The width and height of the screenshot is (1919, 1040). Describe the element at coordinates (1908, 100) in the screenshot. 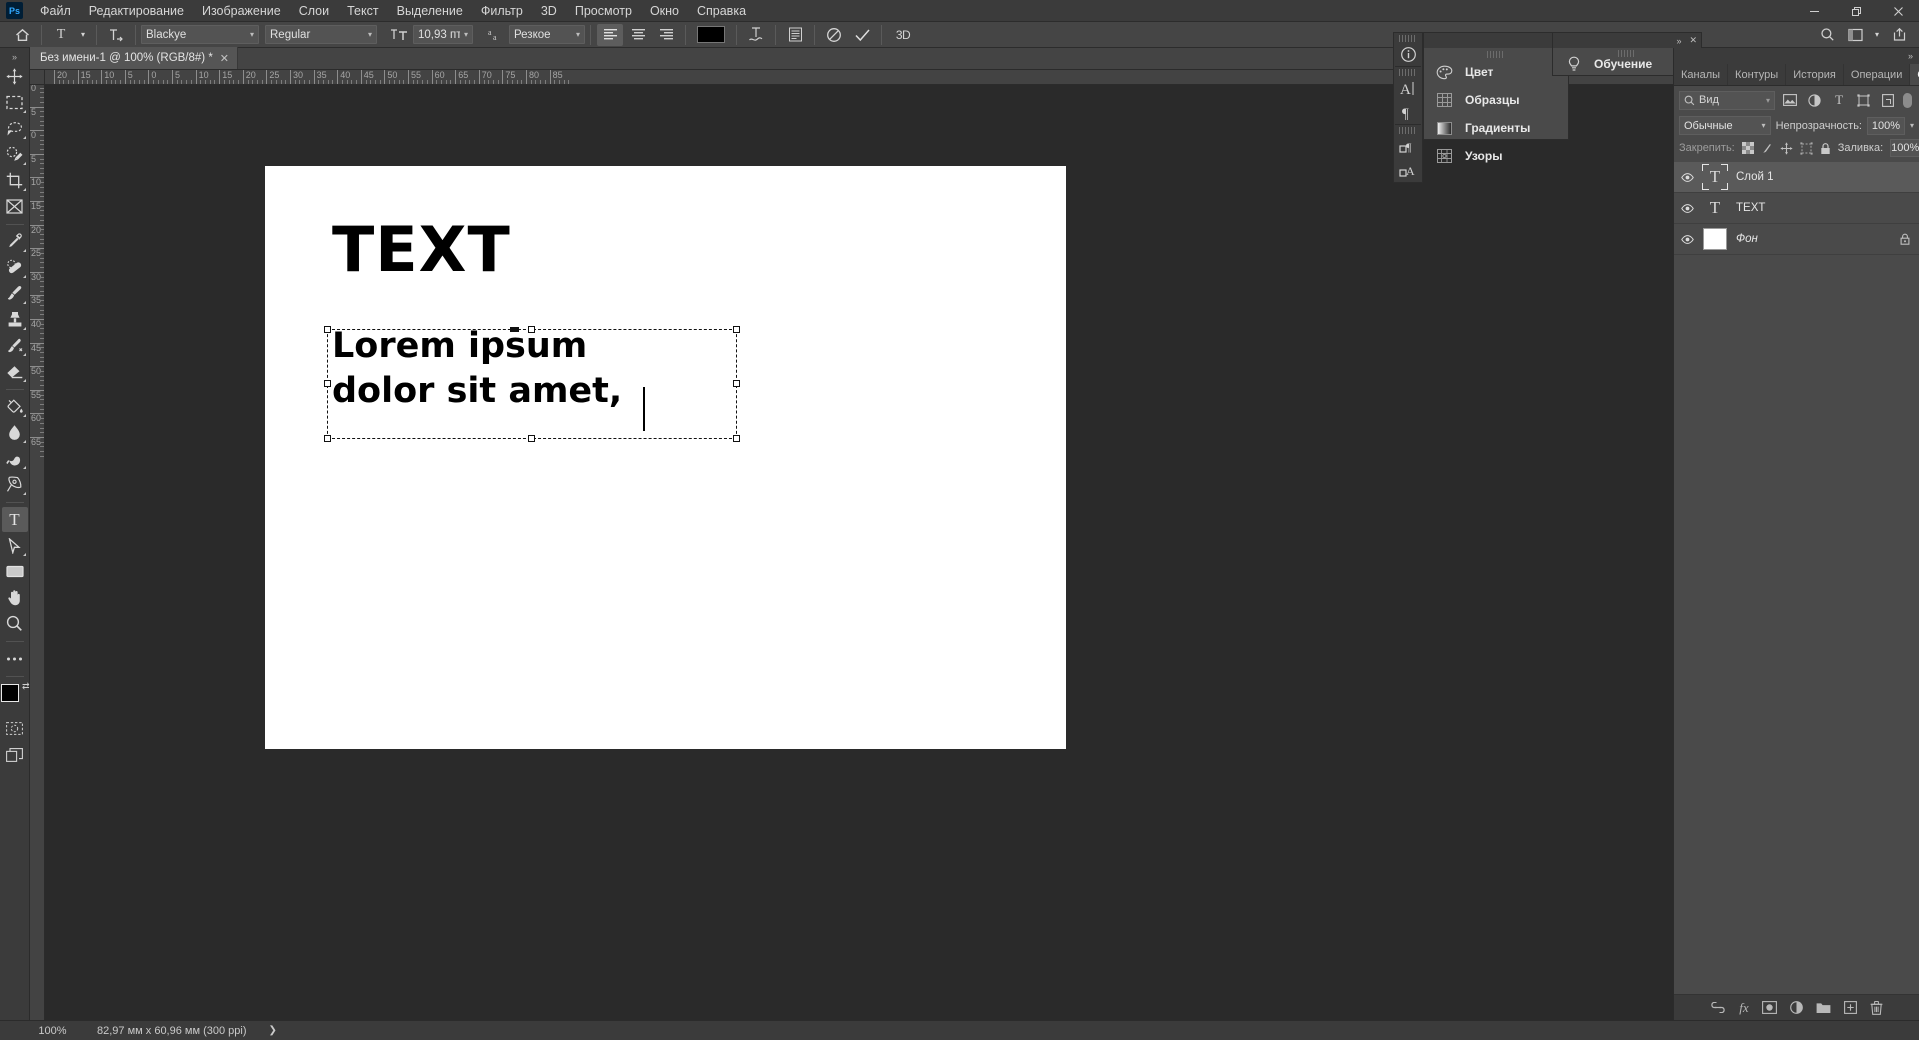

I see `filter-toggle` at that location.